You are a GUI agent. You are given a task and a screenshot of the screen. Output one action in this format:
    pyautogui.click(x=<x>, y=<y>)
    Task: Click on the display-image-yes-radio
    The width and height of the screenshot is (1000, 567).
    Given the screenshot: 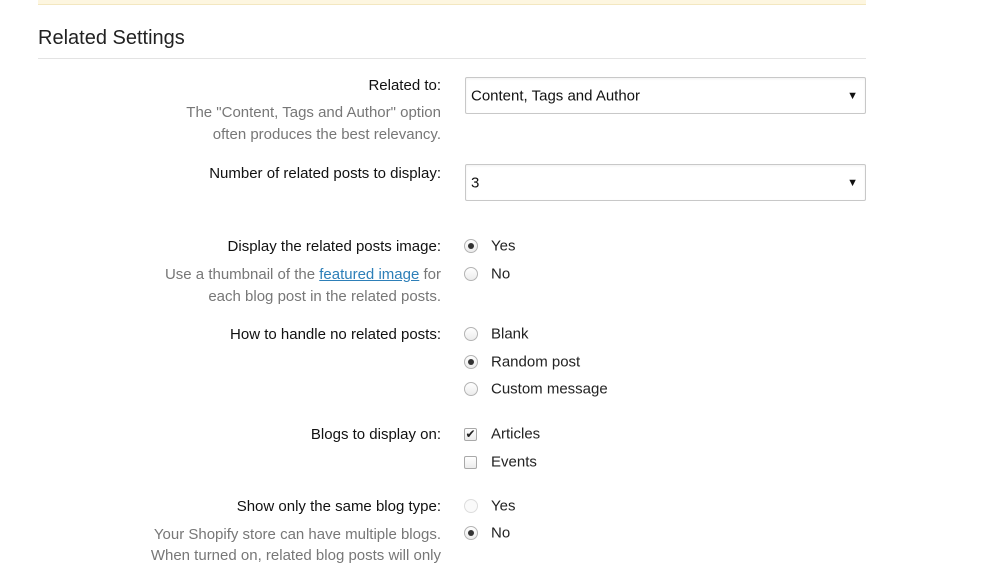 What is the action you would take?
    pyautogui.click(x=471, y=246)
    